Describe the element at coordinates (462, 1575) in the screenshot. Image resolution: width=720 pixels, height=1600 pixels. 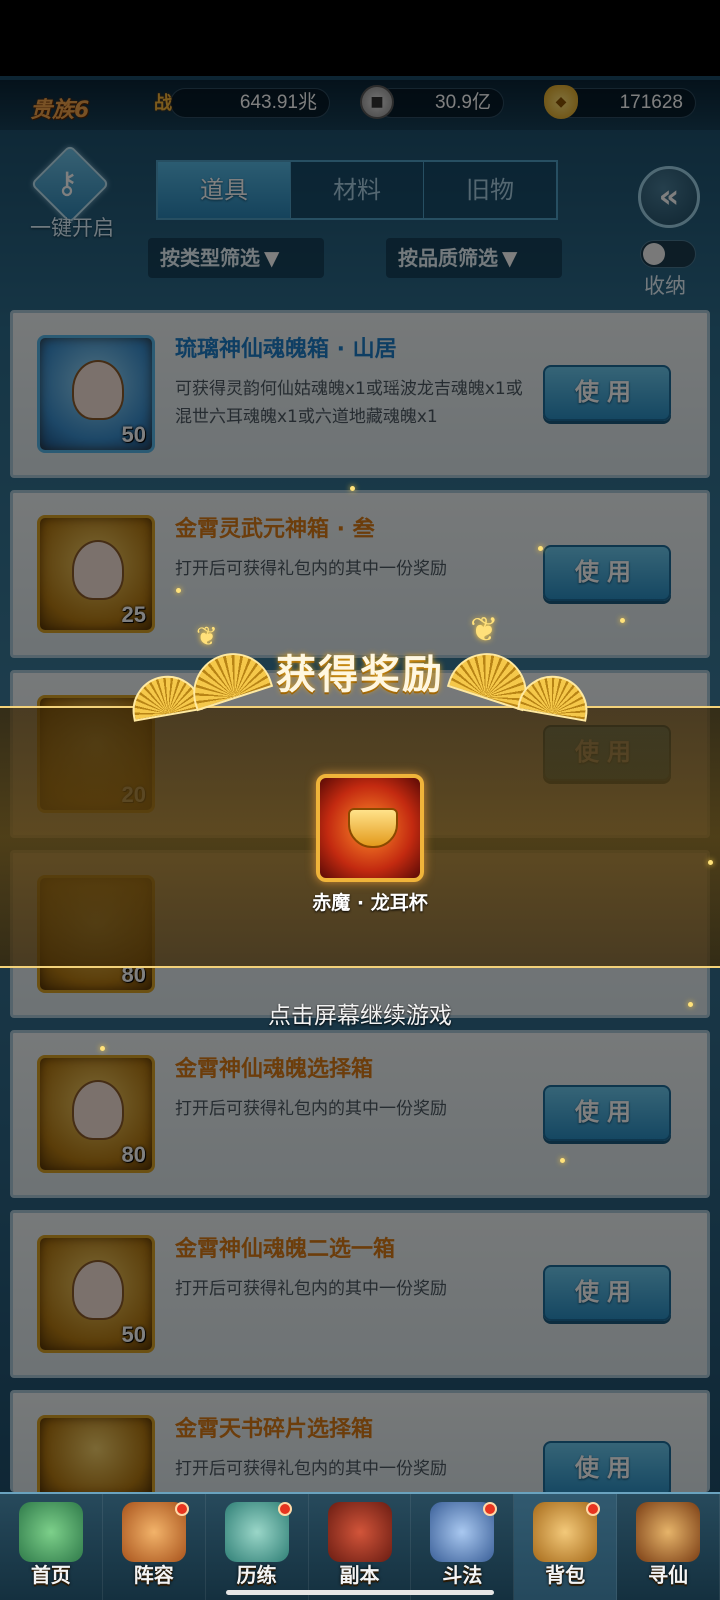
I see `nav-label: 斗法` at that location.